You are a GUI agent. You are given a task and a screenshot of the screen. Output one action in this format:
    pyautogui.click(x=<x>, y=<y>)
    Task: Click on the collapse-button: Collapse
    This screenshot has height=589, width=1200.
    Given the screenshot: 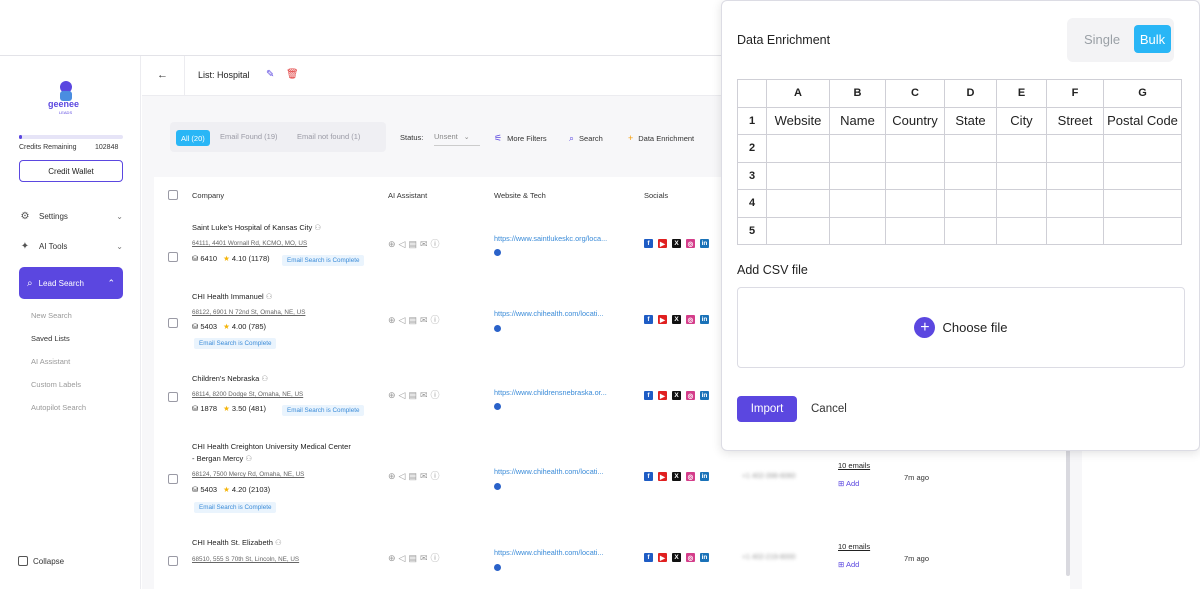 What is the action you would take?
    pyautogui.click(x=41, y=561)
    